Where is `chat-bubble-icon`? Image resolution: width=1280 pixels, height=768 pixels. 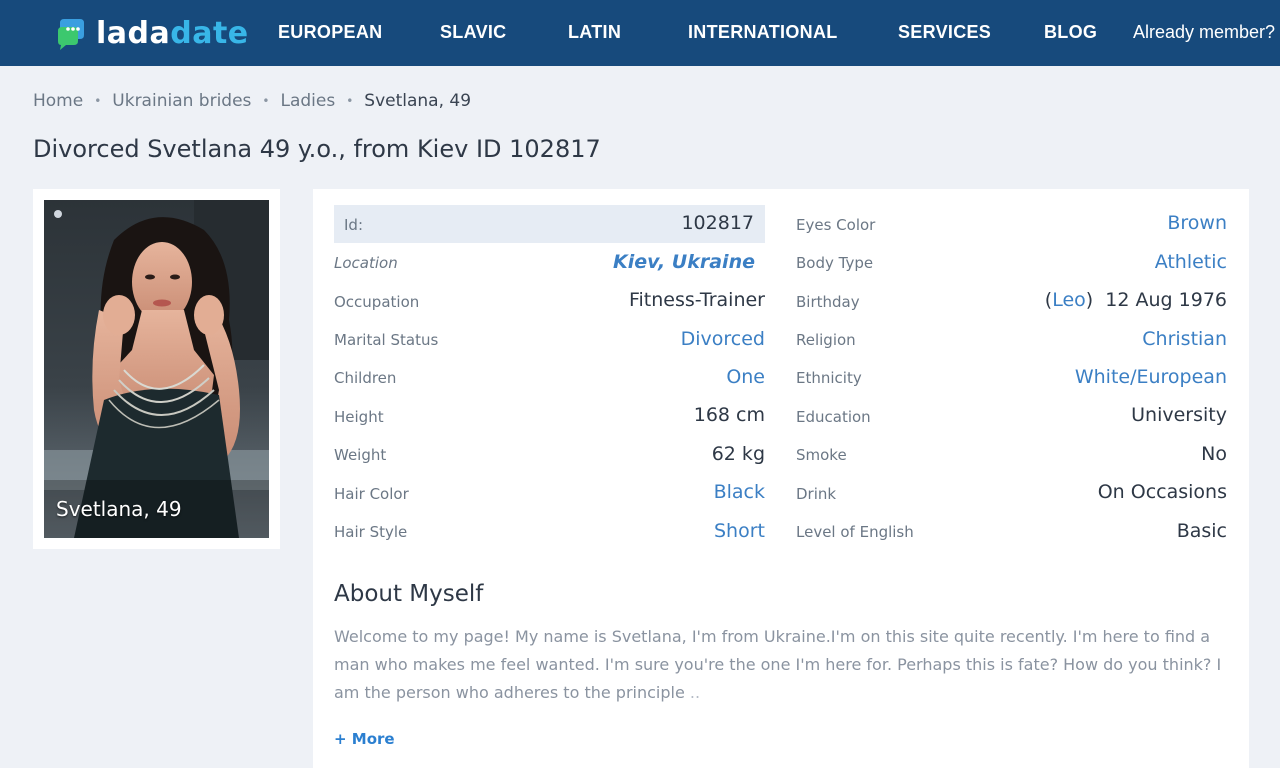
chat-bubble-icon is located at coordinates (72, 33).